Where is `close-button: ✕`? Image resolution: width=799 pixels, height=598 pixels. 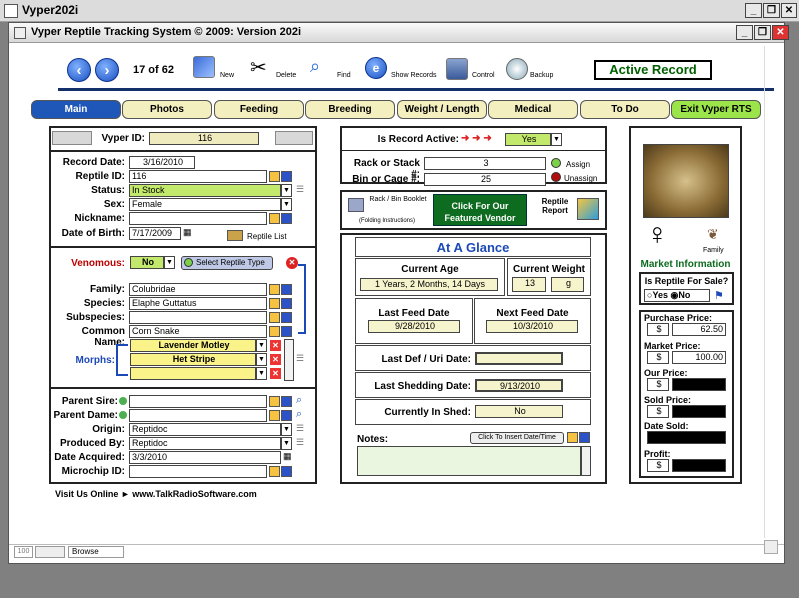 close-button: ✕ is located at coordinates (789, 10).